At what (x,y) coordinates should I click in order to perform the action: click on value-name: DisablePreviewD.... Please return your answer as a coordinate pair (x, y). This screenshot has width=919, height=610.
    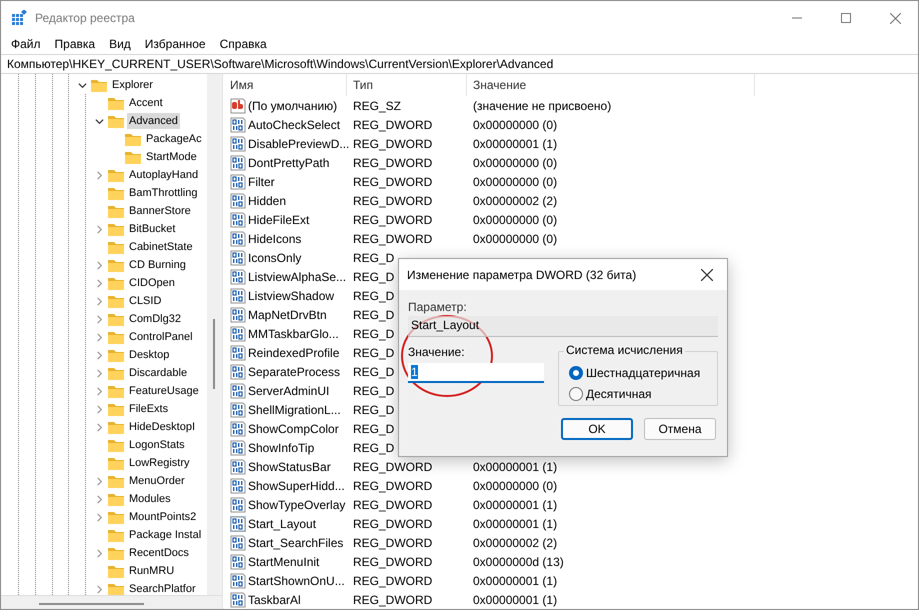
    Looking at the image, I should click on (299, 143).